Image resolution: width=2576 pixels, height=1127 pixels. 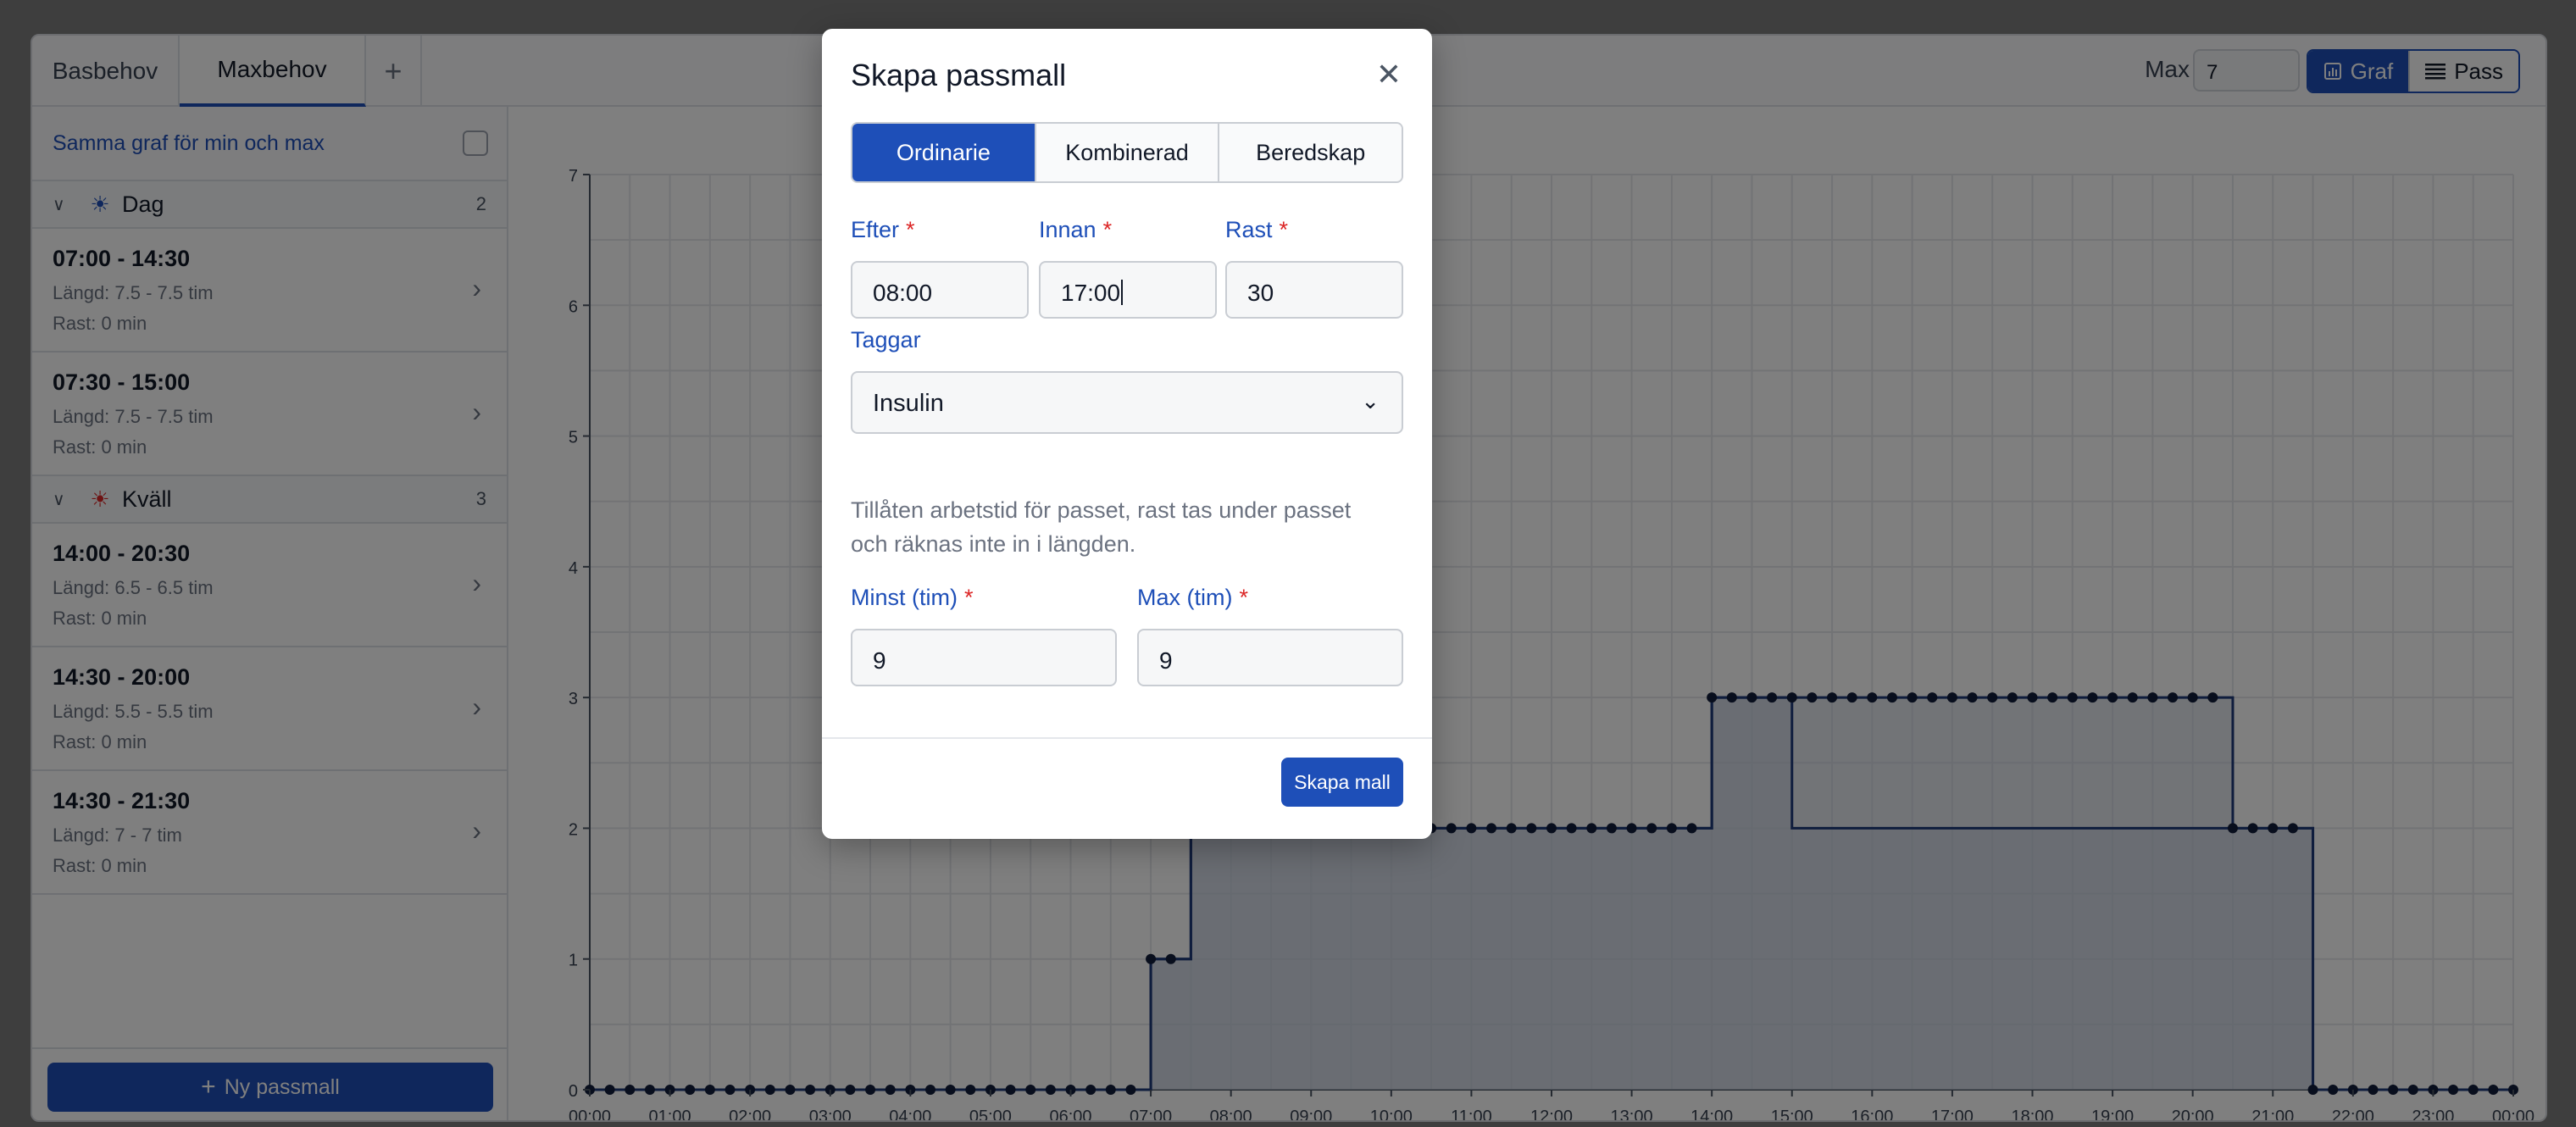 What do you see at coordinates (1192, 597) in the screenshot?
I see `max-tim-label: Max (tim) *` at bounding box center [1192, 597].